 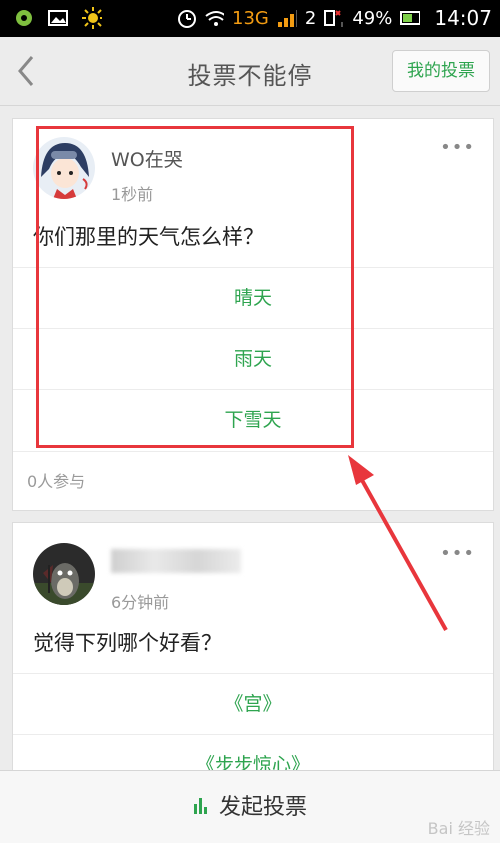 What do you see at coordinates (334, 18) in the screenshot?
I see `sim2-no-signal-icon` at bounding box center [334, 18].